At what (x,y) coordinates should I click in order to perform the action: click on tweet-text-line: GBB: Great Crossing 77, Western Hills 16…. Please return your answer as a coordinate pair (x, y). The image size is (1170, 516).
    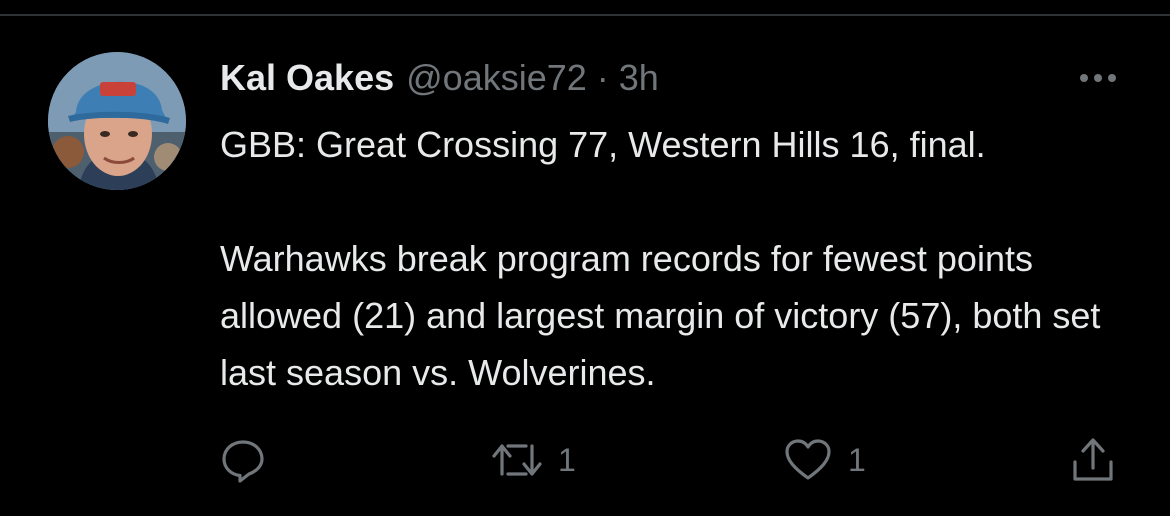
    Looking at the image, I should click on (603, 144).